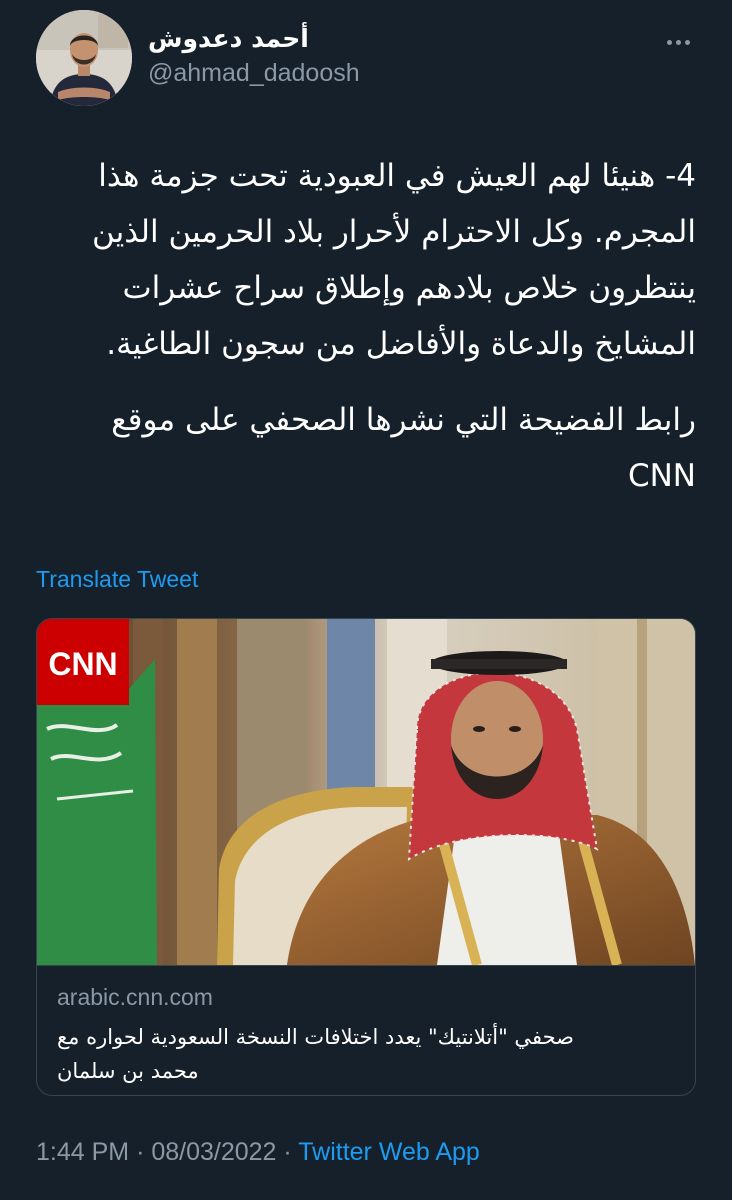  I want to click on tweet-footer: 1:44 PM · 08/03/2022 · Twitter Web App, so click(258, 1152).